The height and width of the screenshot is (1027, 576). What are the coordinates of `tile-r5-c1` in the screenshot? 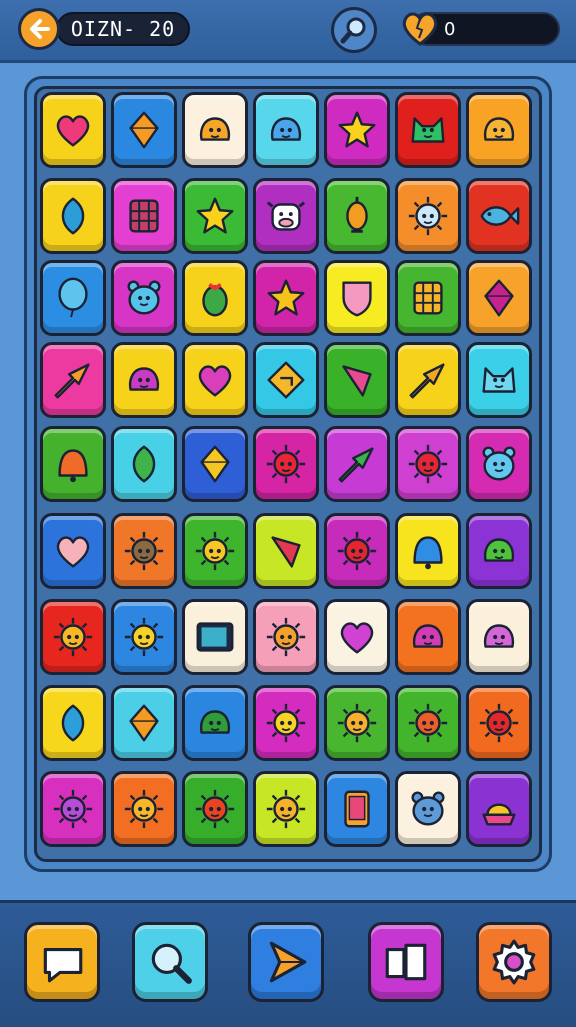 It's located at (73, 464).